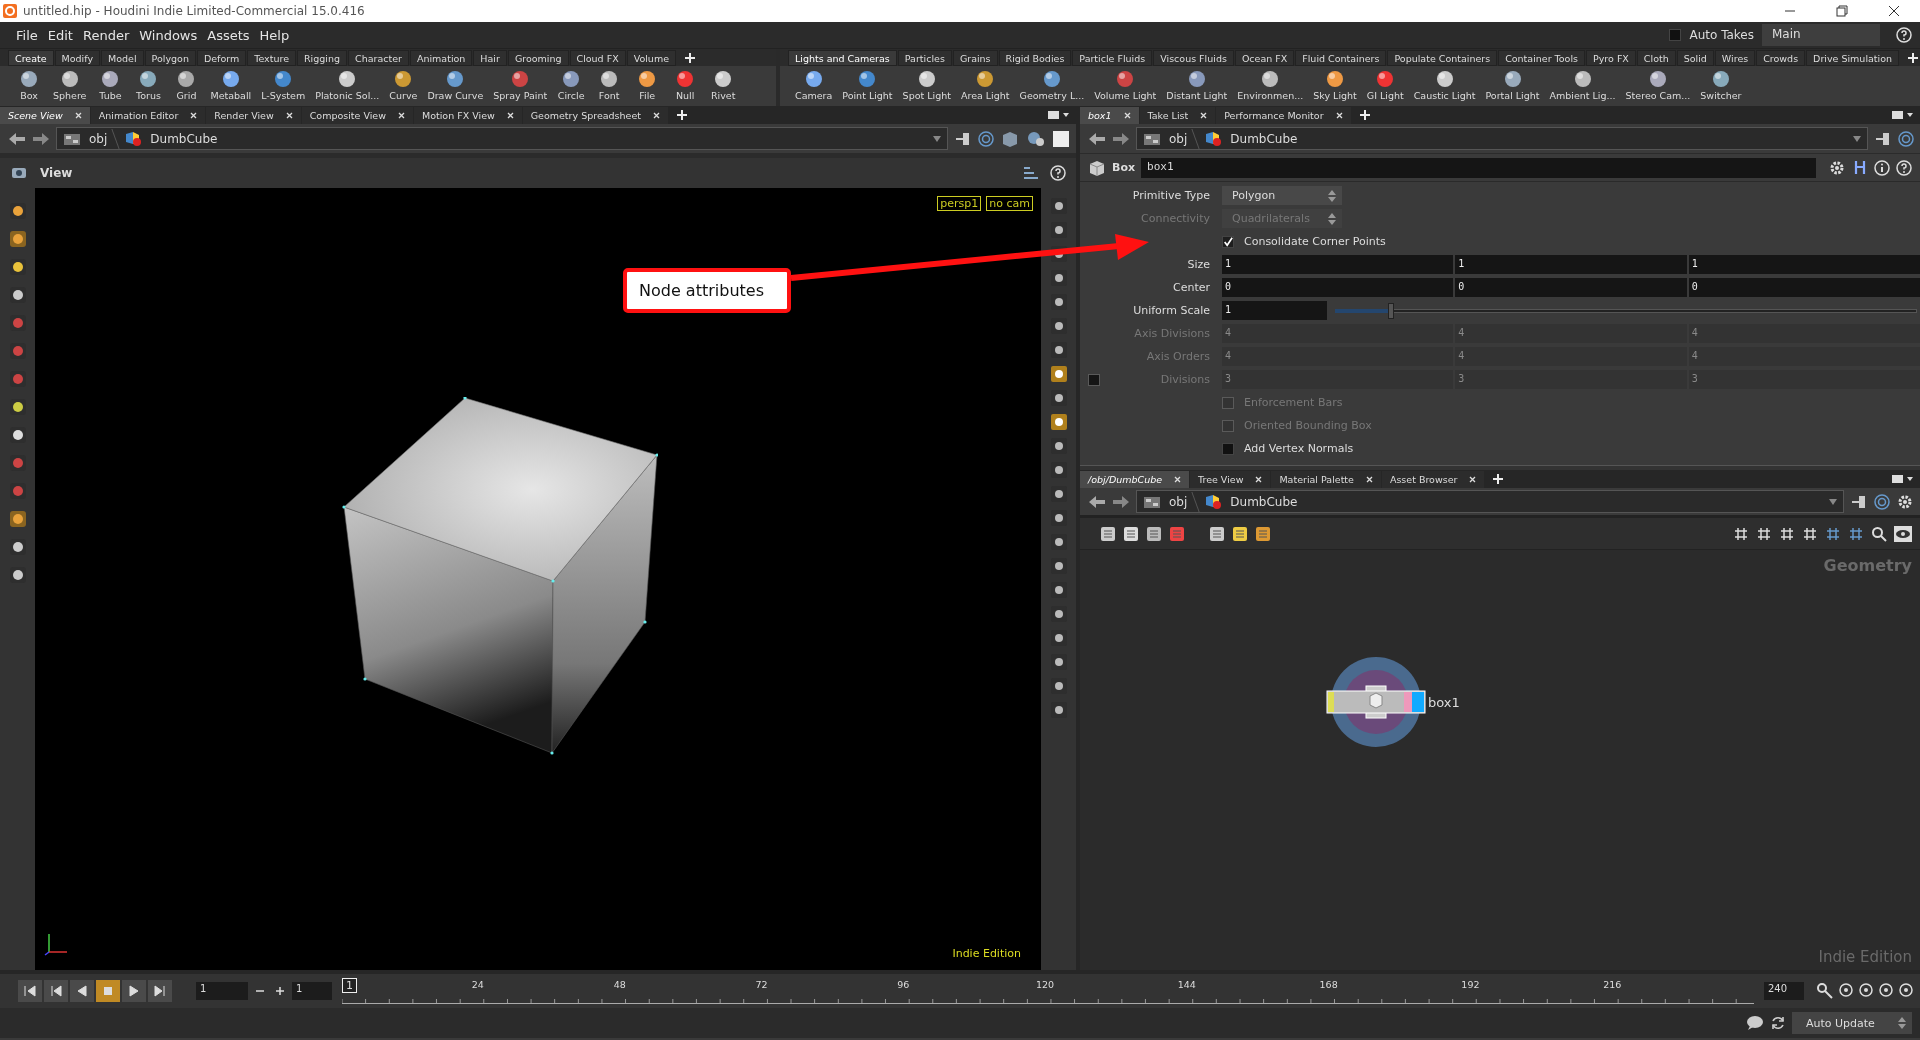 This screenshot has width=1920, height=1040. What do you see at coordinates (1433, 479) in the screenshot?
I see `pane-tab: Asset Browser` at bounding box center [1433, 479].